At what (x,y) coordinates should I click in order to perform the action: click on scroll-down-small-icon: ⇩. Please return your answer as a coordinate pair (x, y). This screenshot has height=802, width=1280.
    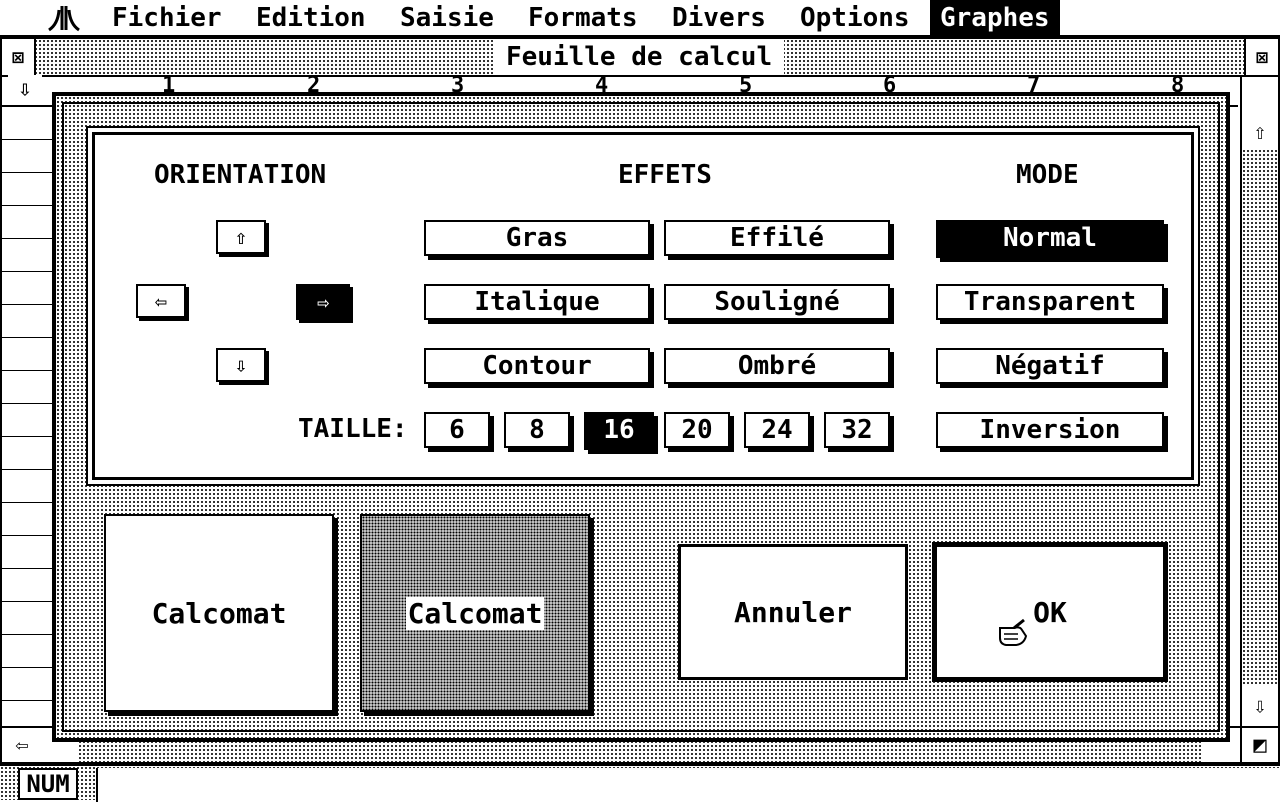
    Looking at the image, I should click on (25, 89).